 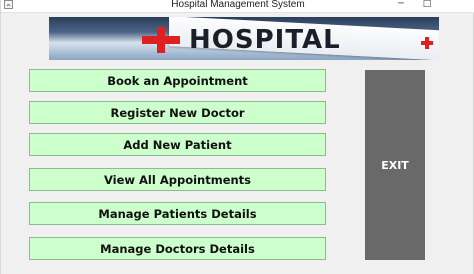 What do you see at coordinates (177, 144) in the screenshot?
I see `add-patient-button: Add New Patient` at bounding box center [177, 144].